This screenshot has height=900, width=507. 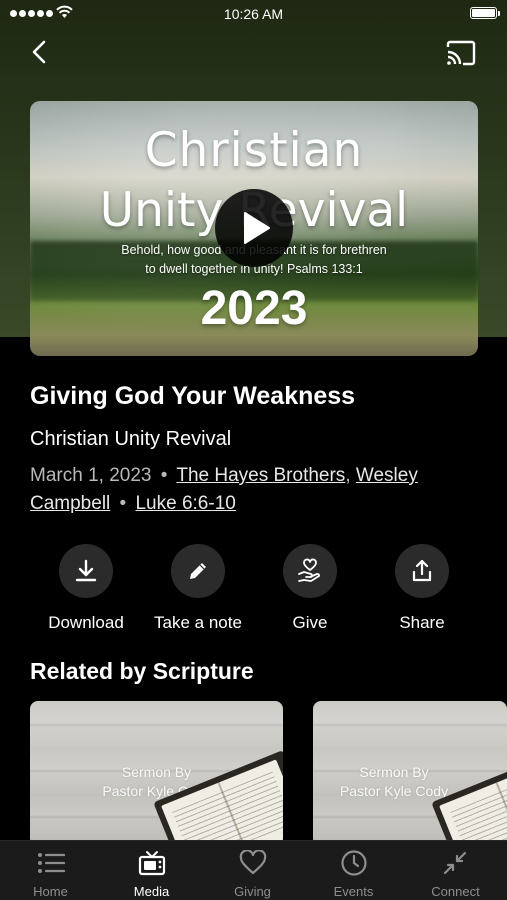 I want to click on status-bar: 10:26 AM, so click(x=253, y=14).